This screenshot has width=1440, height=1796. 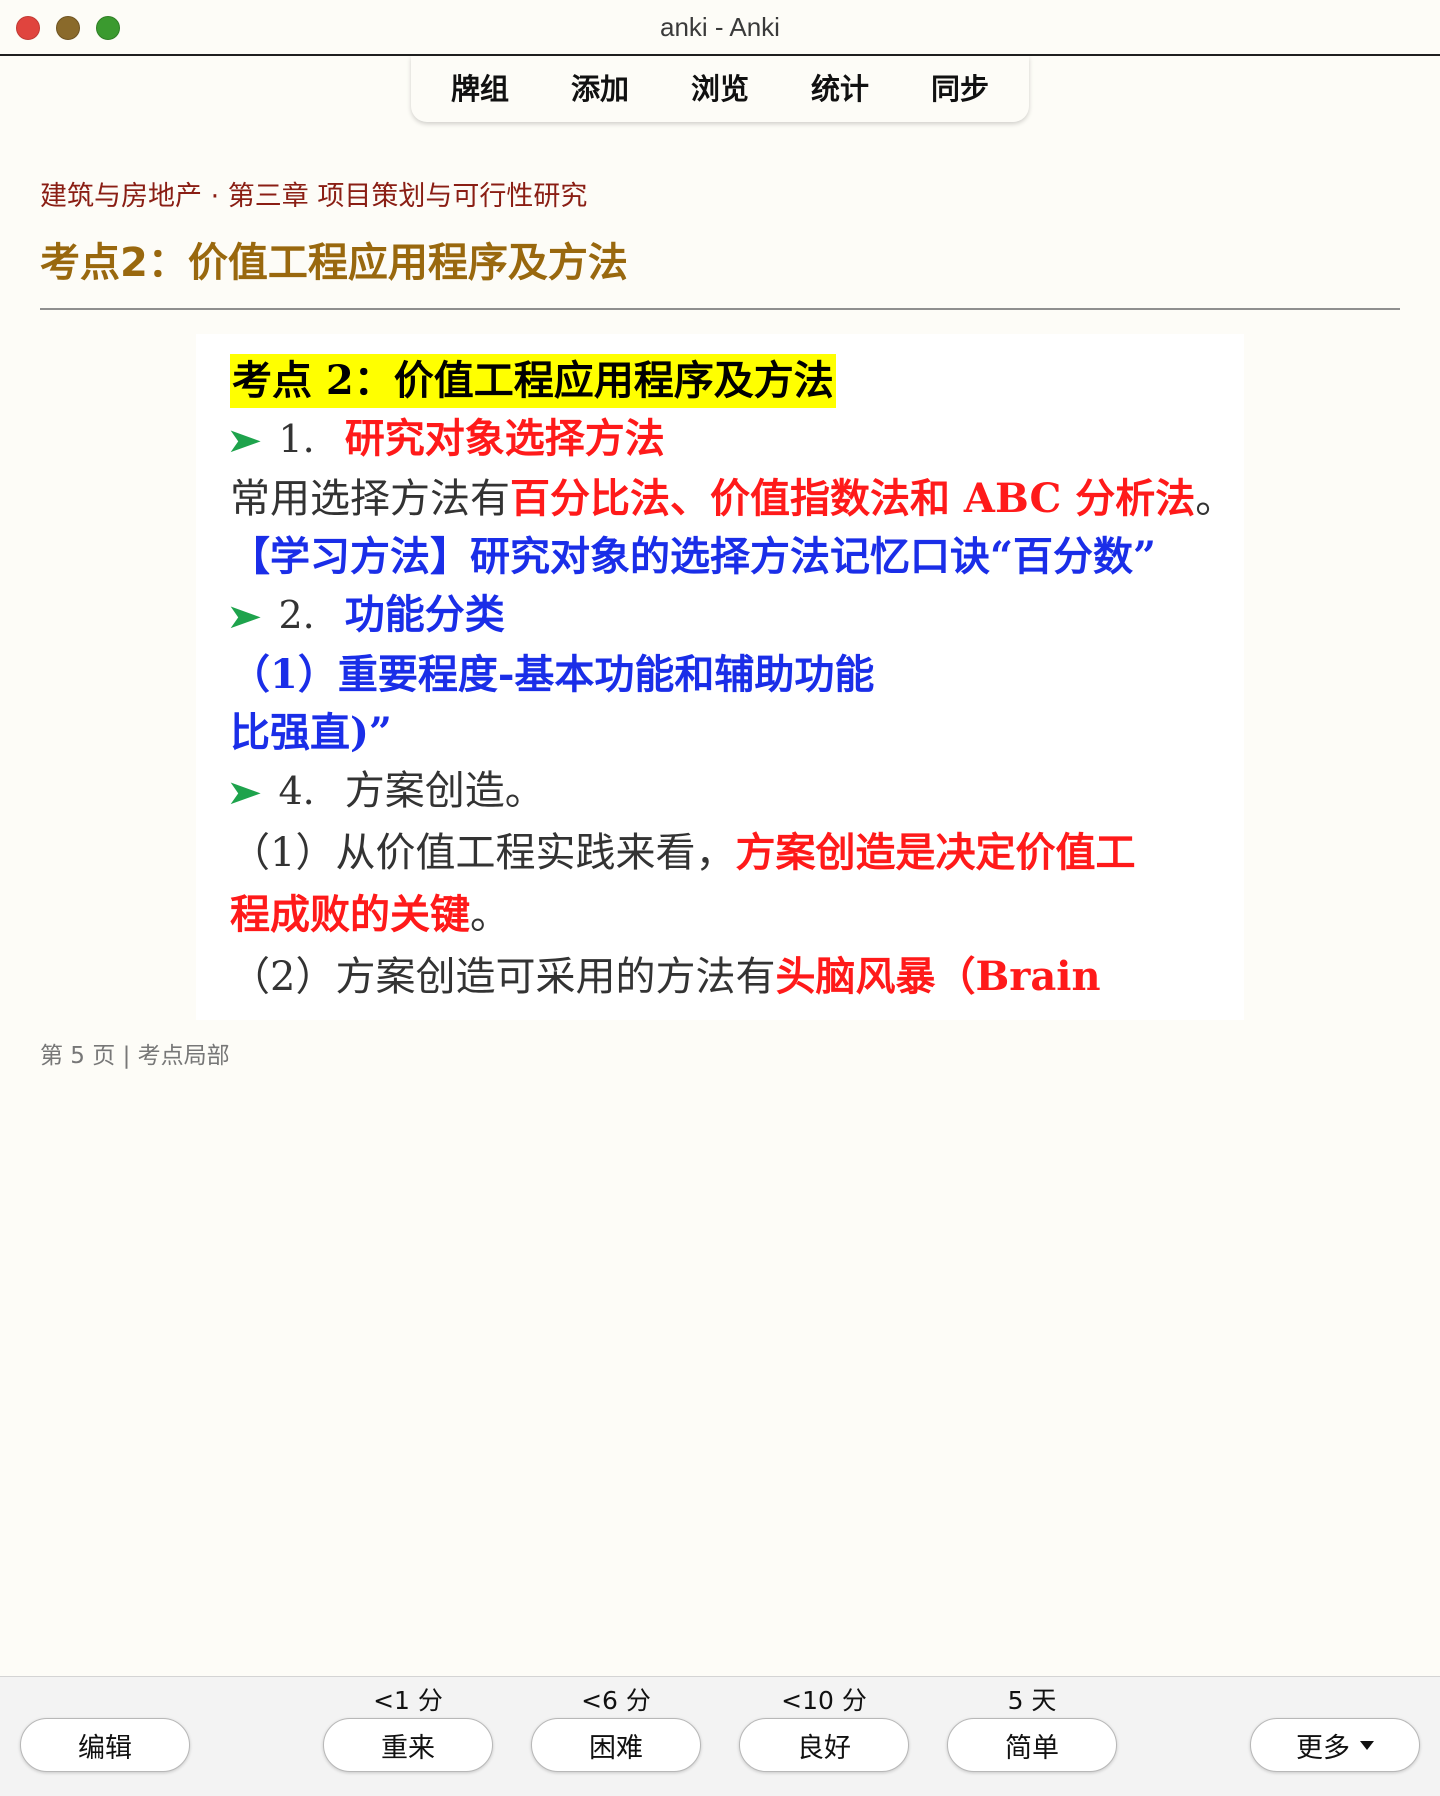 I want to click on nav-add: 添加, so click(x=600, y=89).